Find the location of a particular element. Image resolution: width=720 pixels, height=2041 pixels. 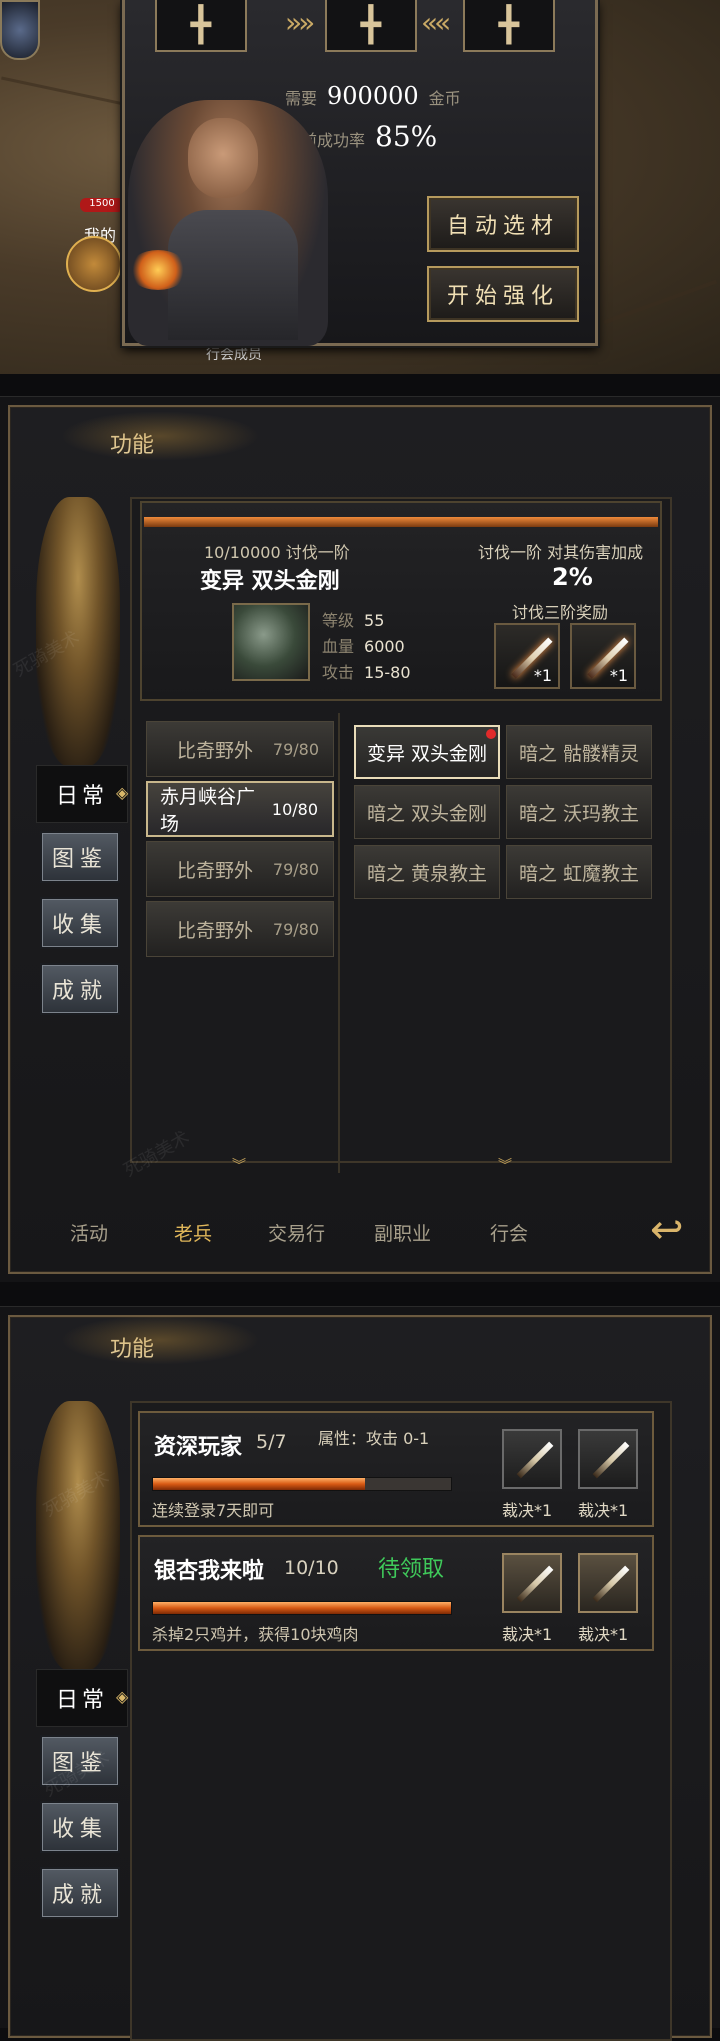

hp-badge: 1500 is located at coordinates (102, 205).